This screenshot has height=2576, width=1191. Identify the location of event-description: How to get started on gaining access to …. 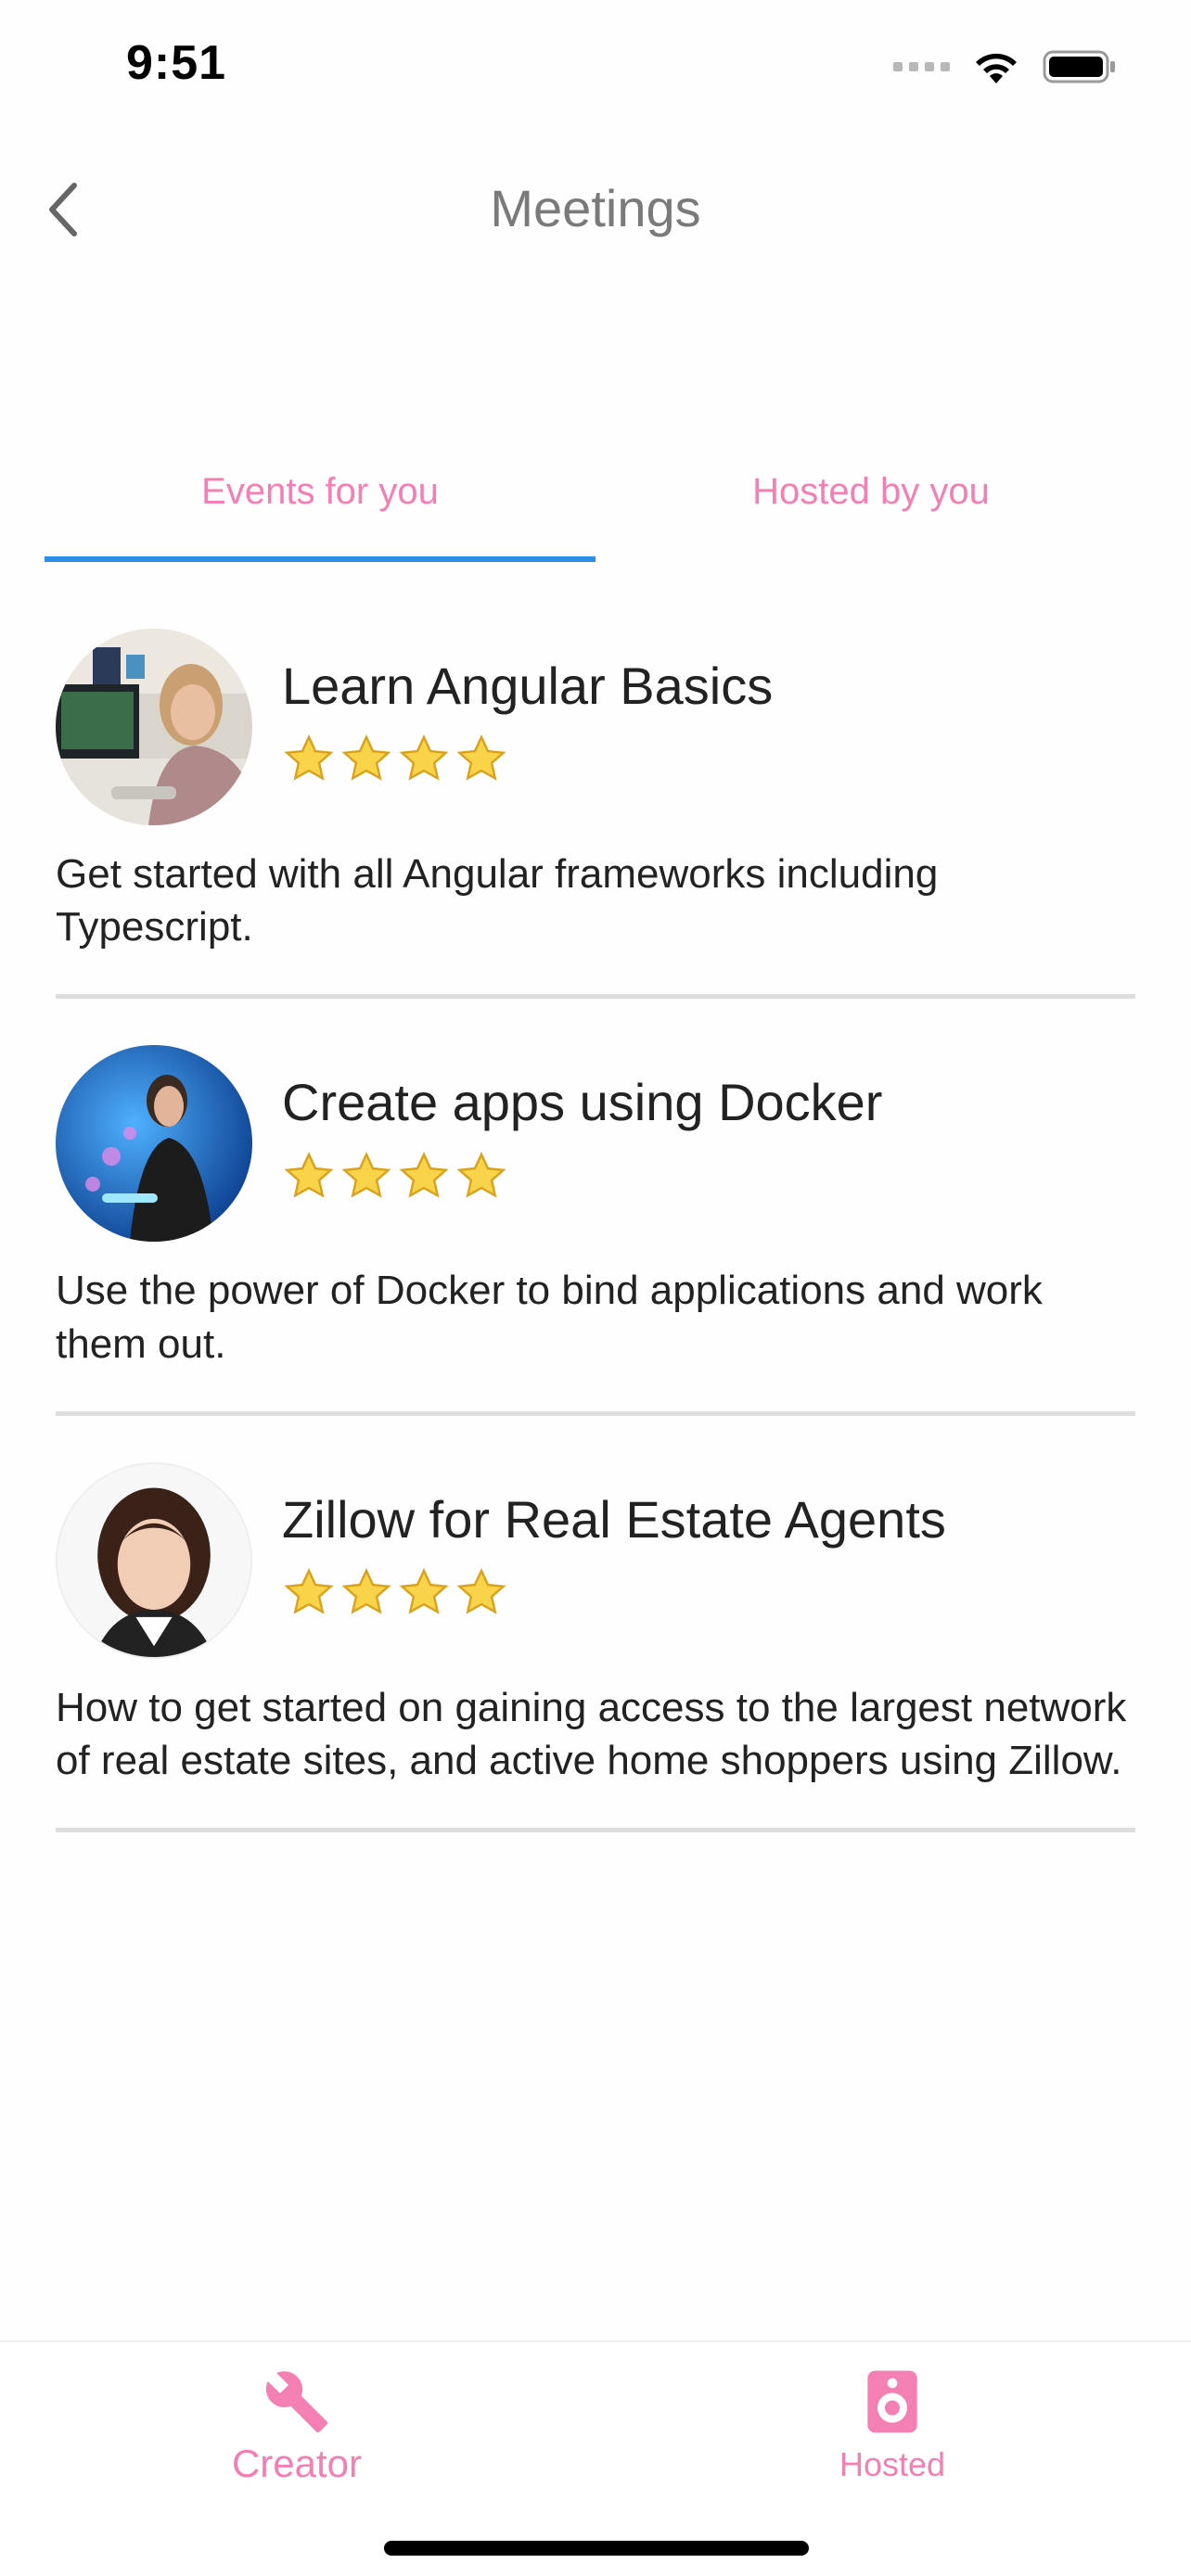
(591, 1733).